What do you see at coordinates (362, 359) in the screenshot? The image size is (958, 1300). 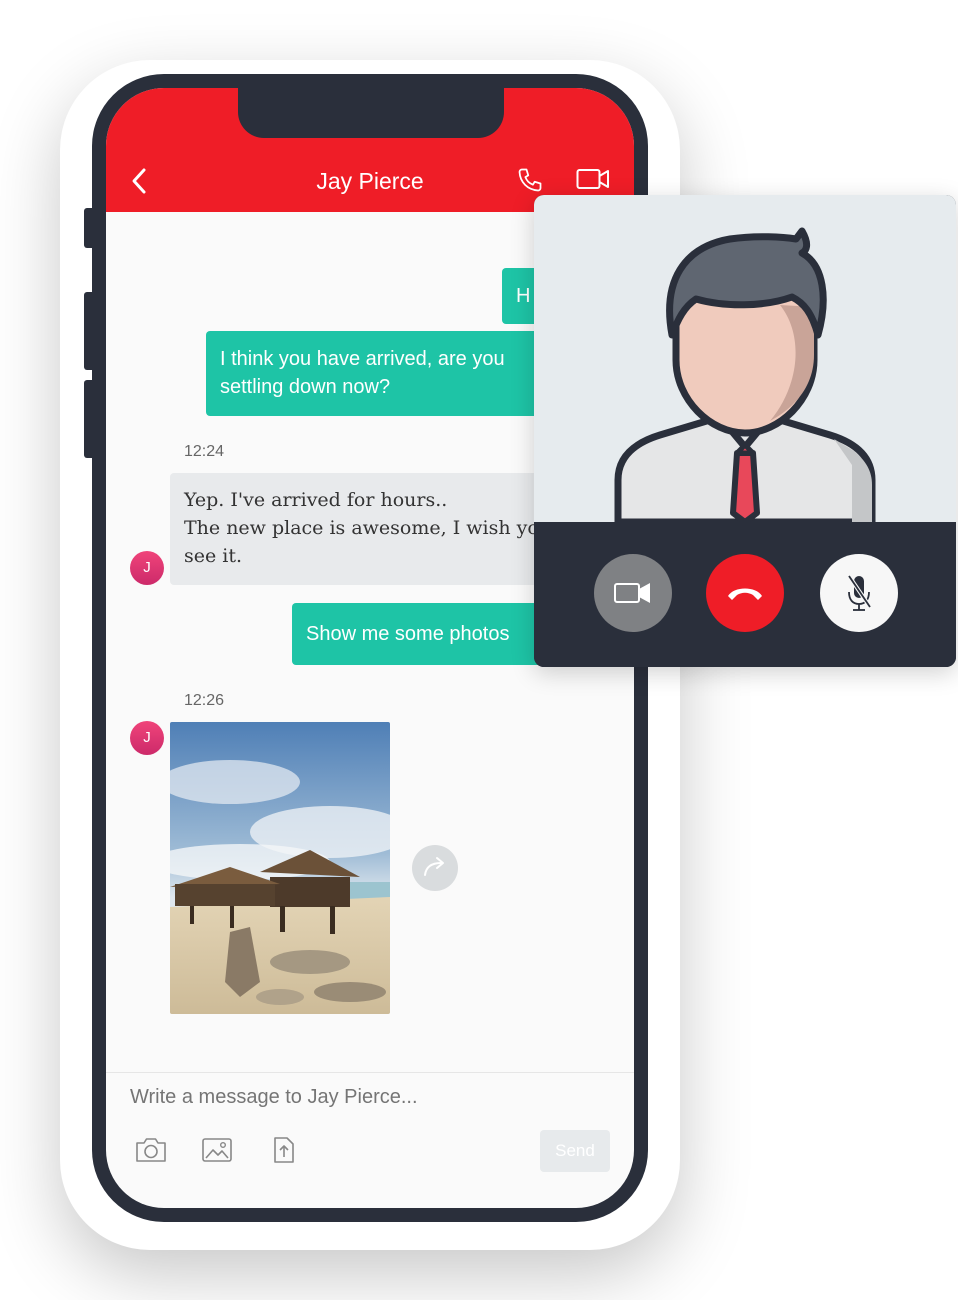 I see `message-text-line: I think you have arrived, are you` at bounding box center [362, 359].